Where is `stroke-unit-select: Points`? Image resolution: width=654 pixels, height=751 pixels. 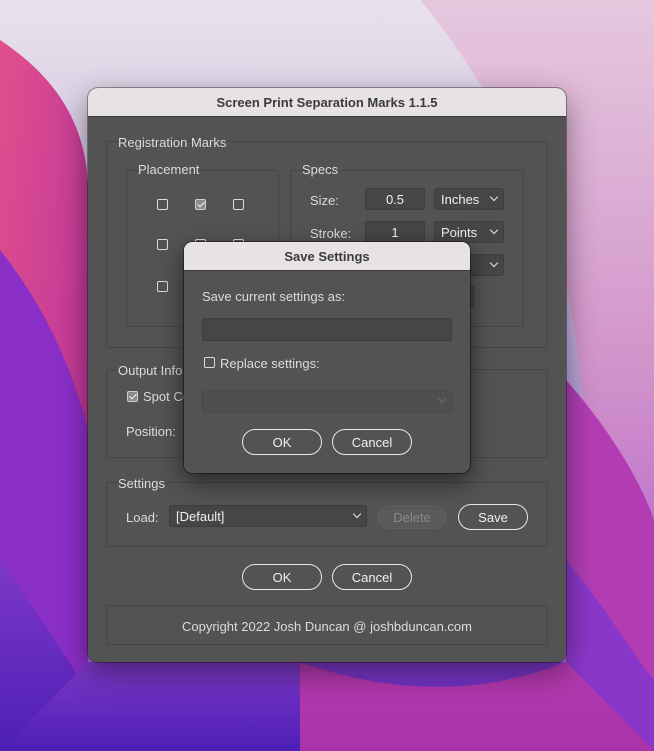
stroke-unit-select: Points is located at coordinates (469, 232).